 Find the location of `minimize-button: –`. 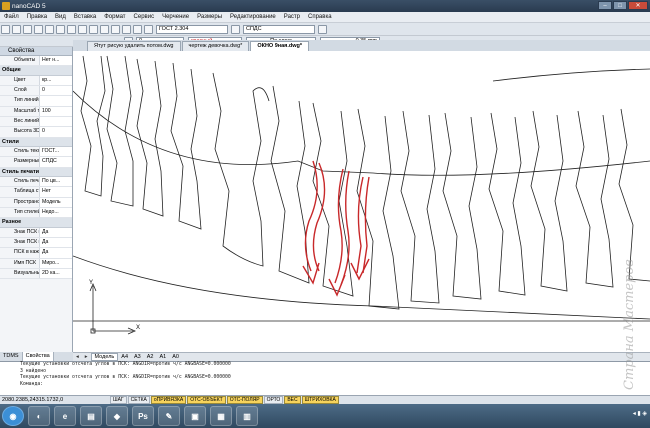

minimize-button: – is located at coordinates (605, 5).